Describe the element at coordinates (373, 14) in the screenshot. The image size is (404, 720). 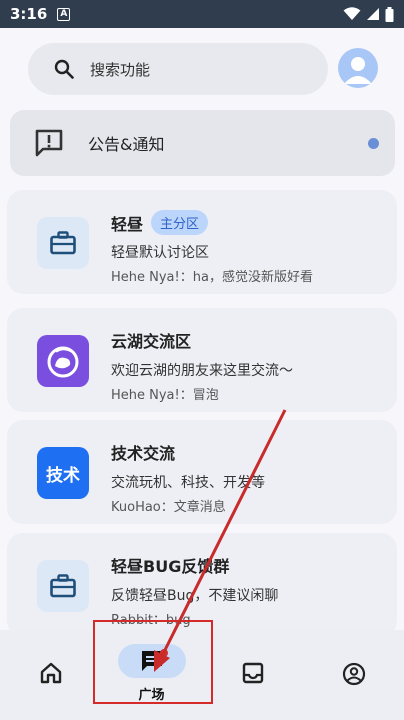
I see `signal-icon` at that location.